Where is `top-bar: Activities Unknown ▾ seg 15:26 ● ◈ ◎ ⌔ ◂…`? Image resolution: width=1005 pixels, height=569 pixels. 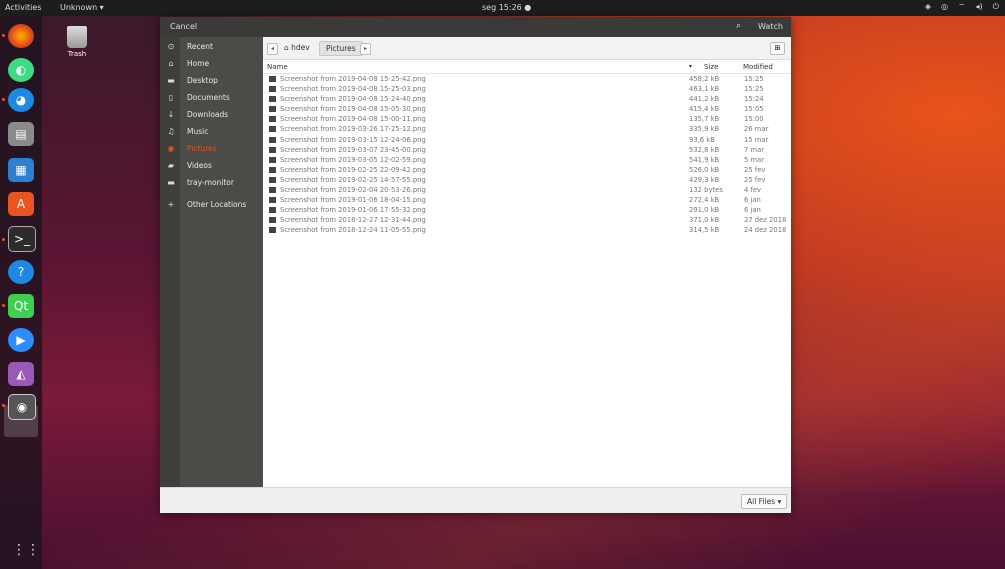
top-bar: Activities Unknown ▾ seg 15:26 ● ◈ ◎ ⌔ ◂… is located at coordinates (502, 8).